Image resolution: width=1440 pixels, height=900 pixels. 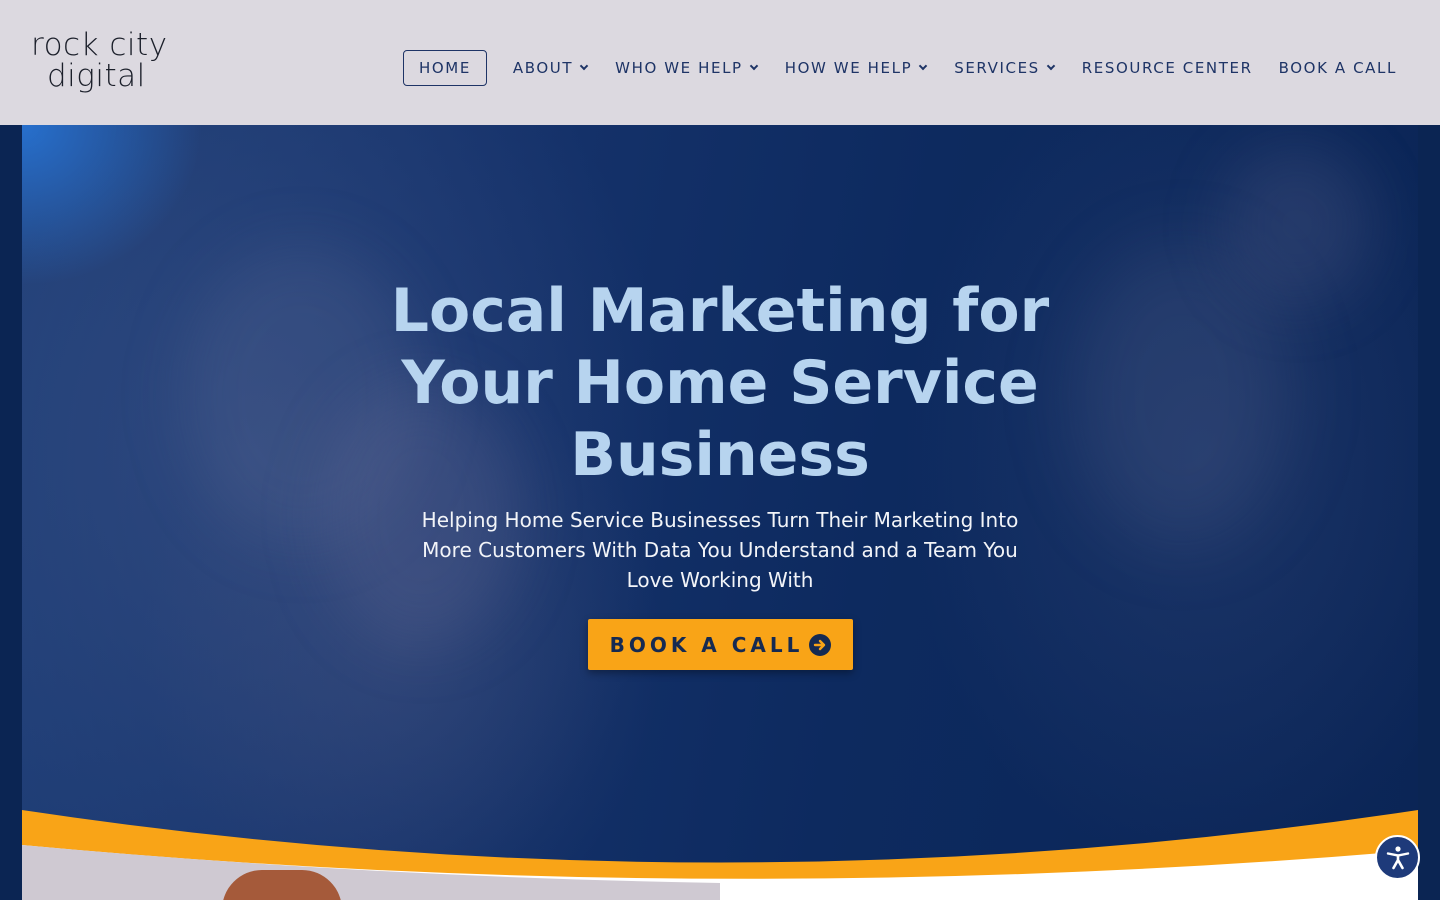 I want to click on nav-item-label: WHO WE HELP, so click(x=679, y=68).